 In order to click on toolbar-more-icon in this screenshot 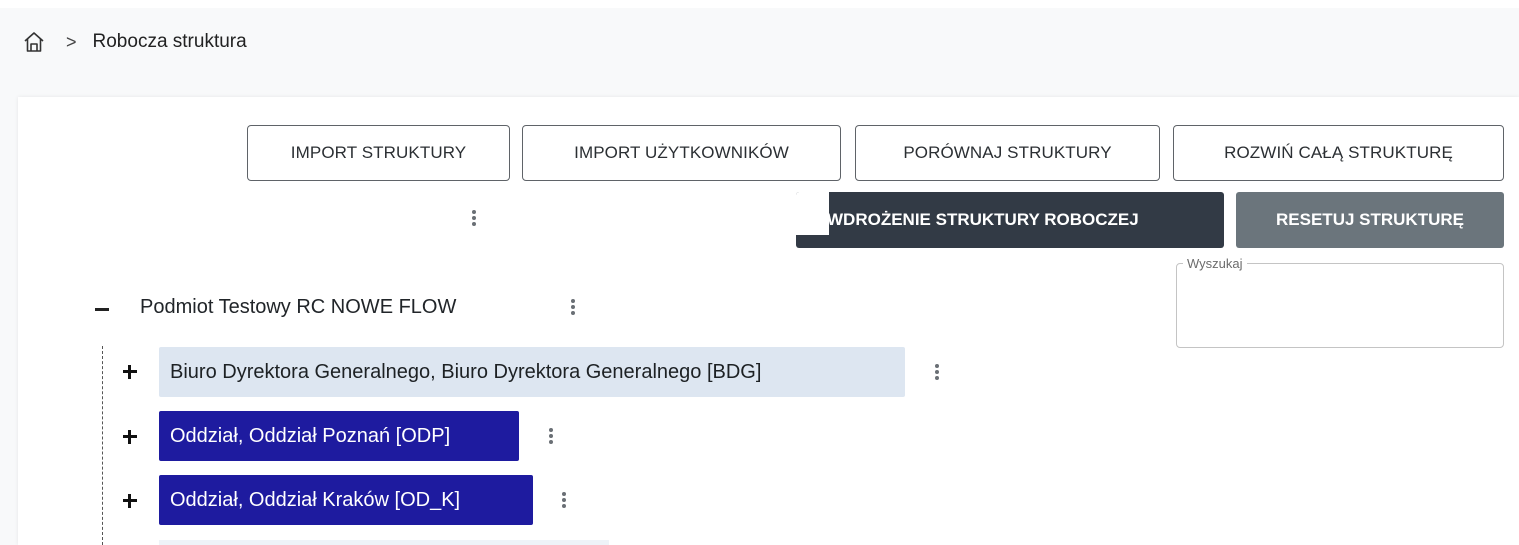, I will do `click(474, 218)`.